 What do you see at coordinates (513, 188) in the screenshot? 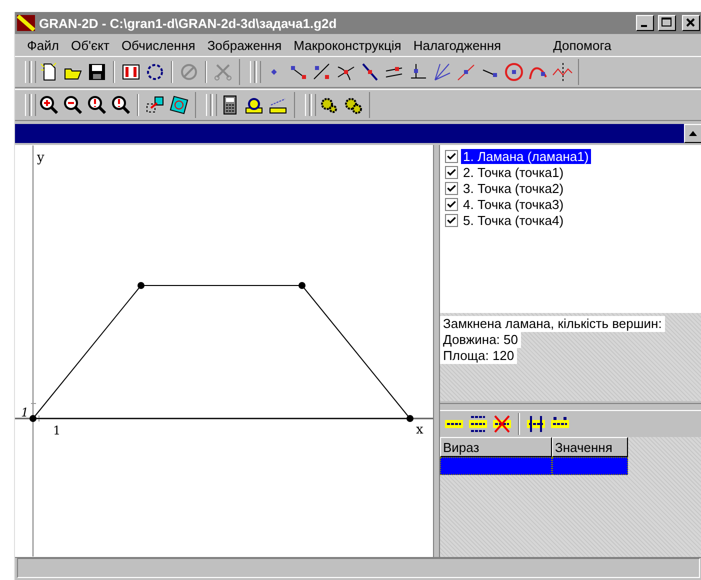
I see `object-list-item: 3. Точка (точка2)` at bounding box center [513, 188].